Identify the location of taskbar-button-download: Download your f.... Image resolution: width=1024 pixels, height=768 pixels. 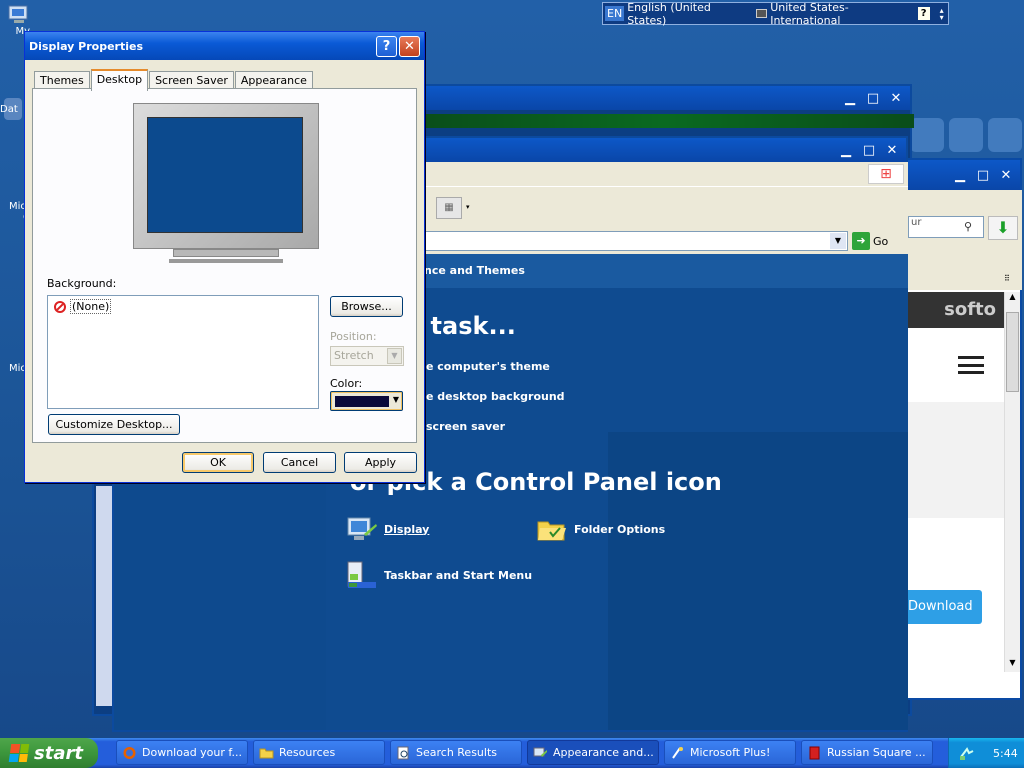
(182, 752).